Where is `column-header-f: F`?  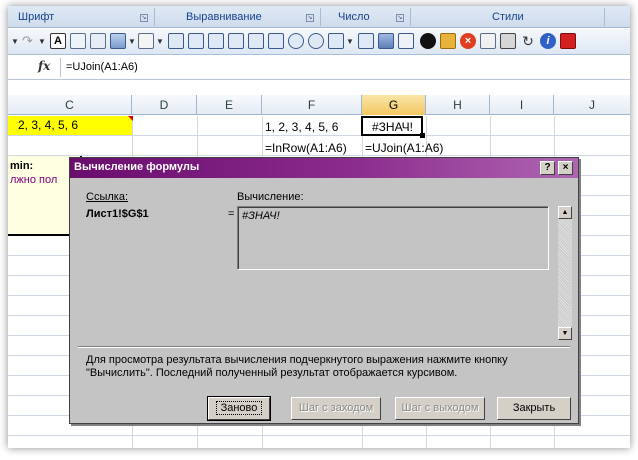 column-header-f: F is located at coordinates (312, 105).